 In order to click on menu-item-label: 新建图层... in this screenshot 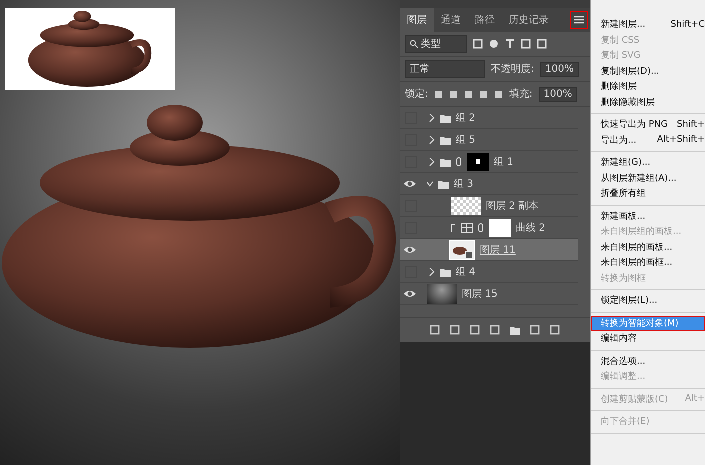, I will do `click(623, 25)`.